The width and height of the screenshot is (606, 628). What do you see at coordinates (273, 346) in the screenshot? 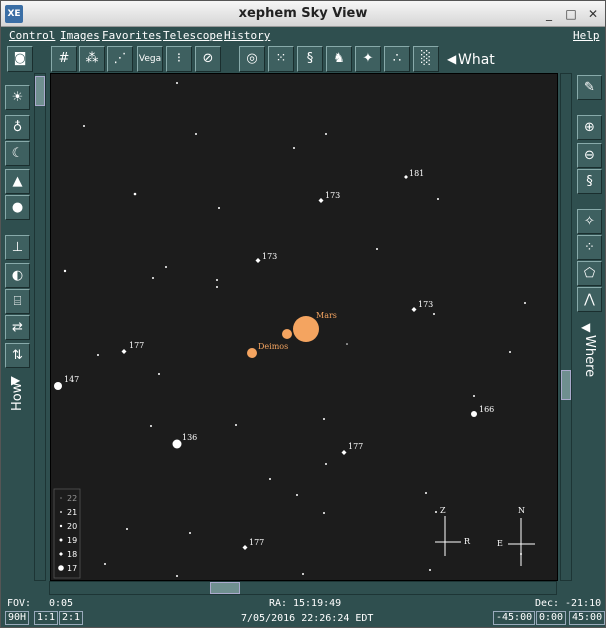
I see `deimos-label: Deimos` at bounding box center [273, 346].